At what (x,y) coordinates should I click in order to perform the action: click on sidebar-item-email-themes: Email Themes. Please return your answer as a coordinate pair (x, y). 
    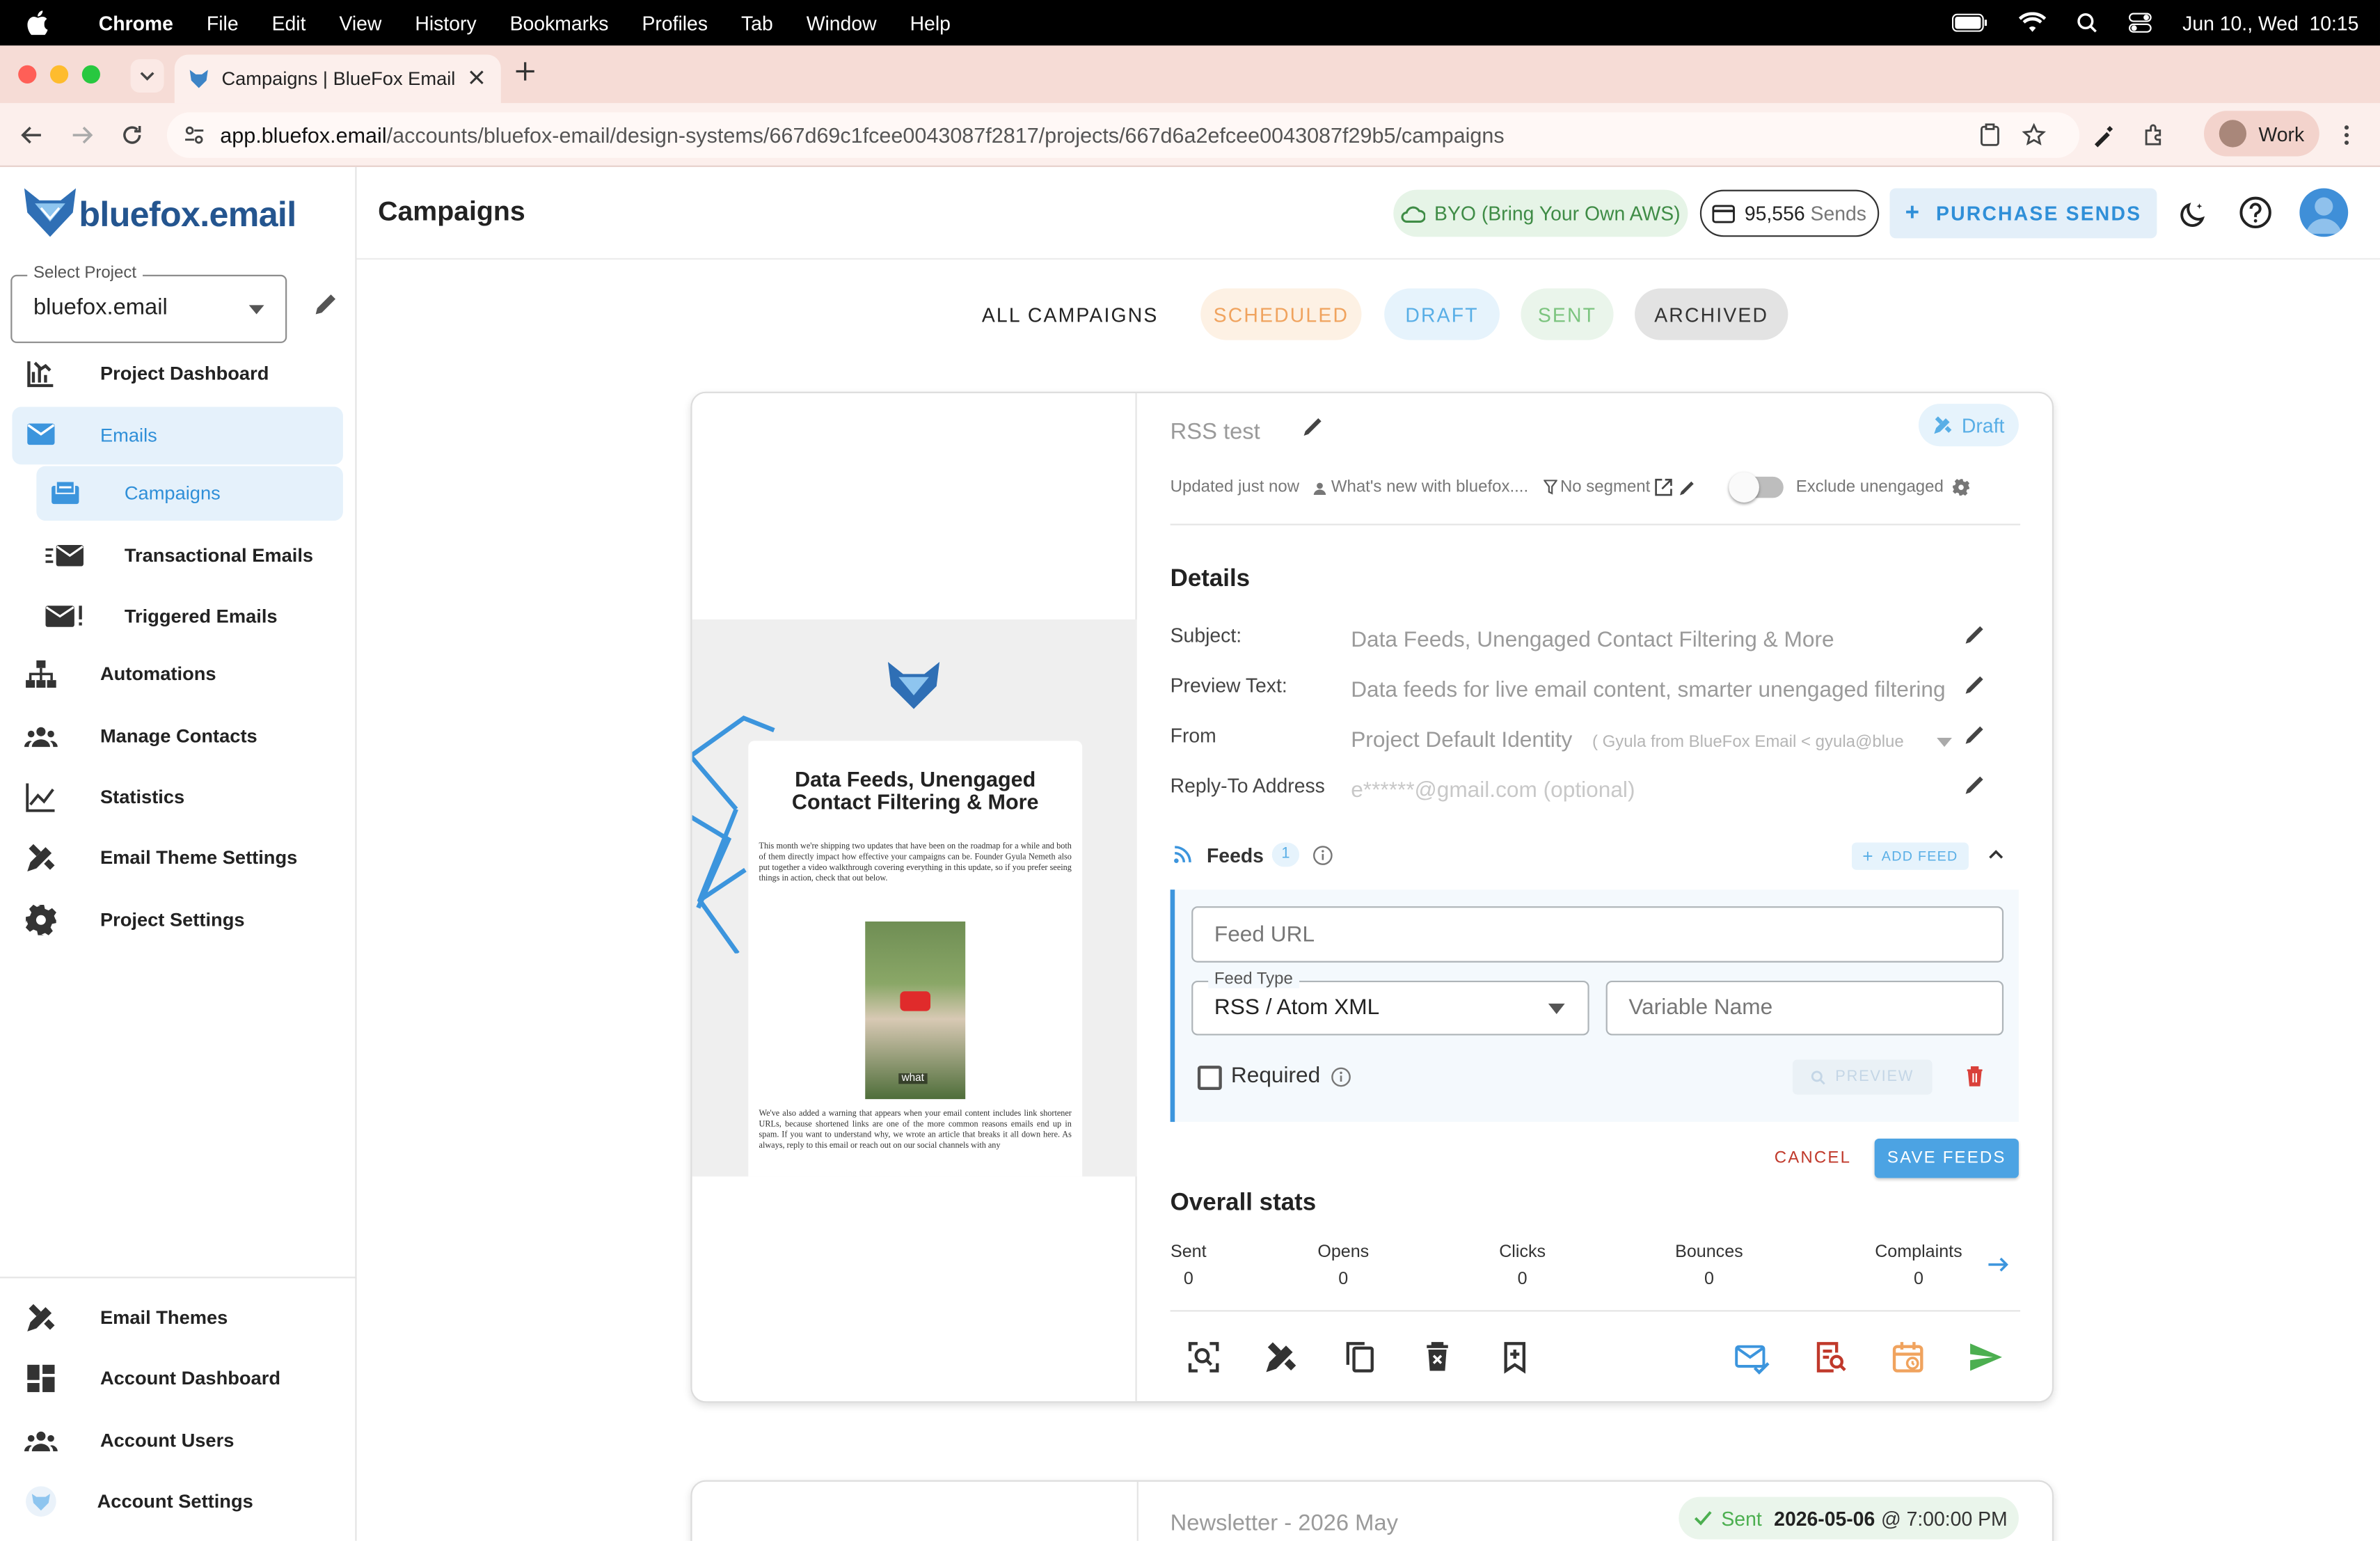
    Looking at the image, I should click on (177, 1317).